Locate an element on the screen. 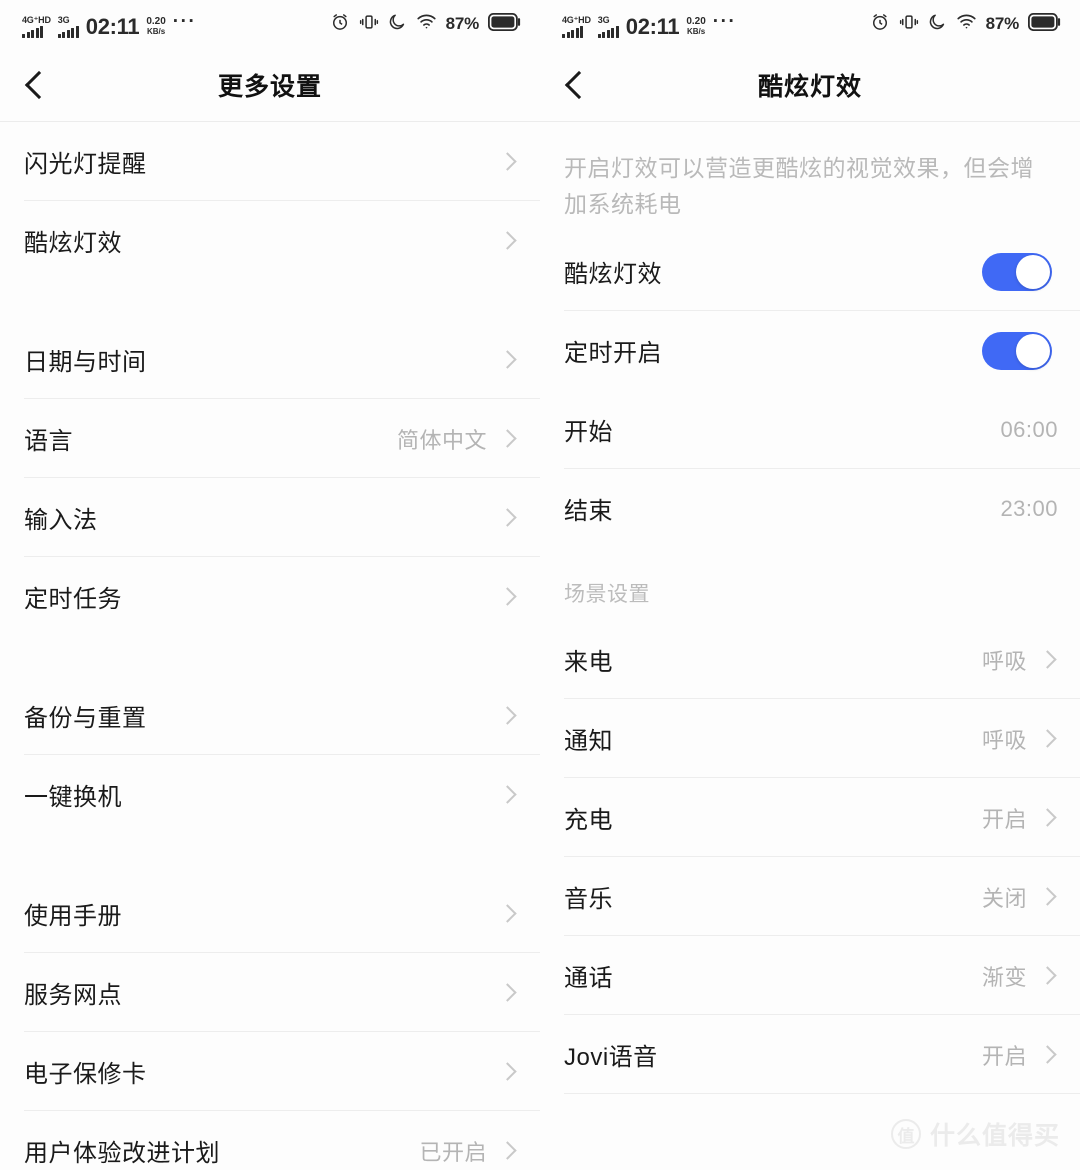 The image size is (1080, 1170). settings-group-3: 备份与重置 一键换机 is located at coordinates (270, 755).